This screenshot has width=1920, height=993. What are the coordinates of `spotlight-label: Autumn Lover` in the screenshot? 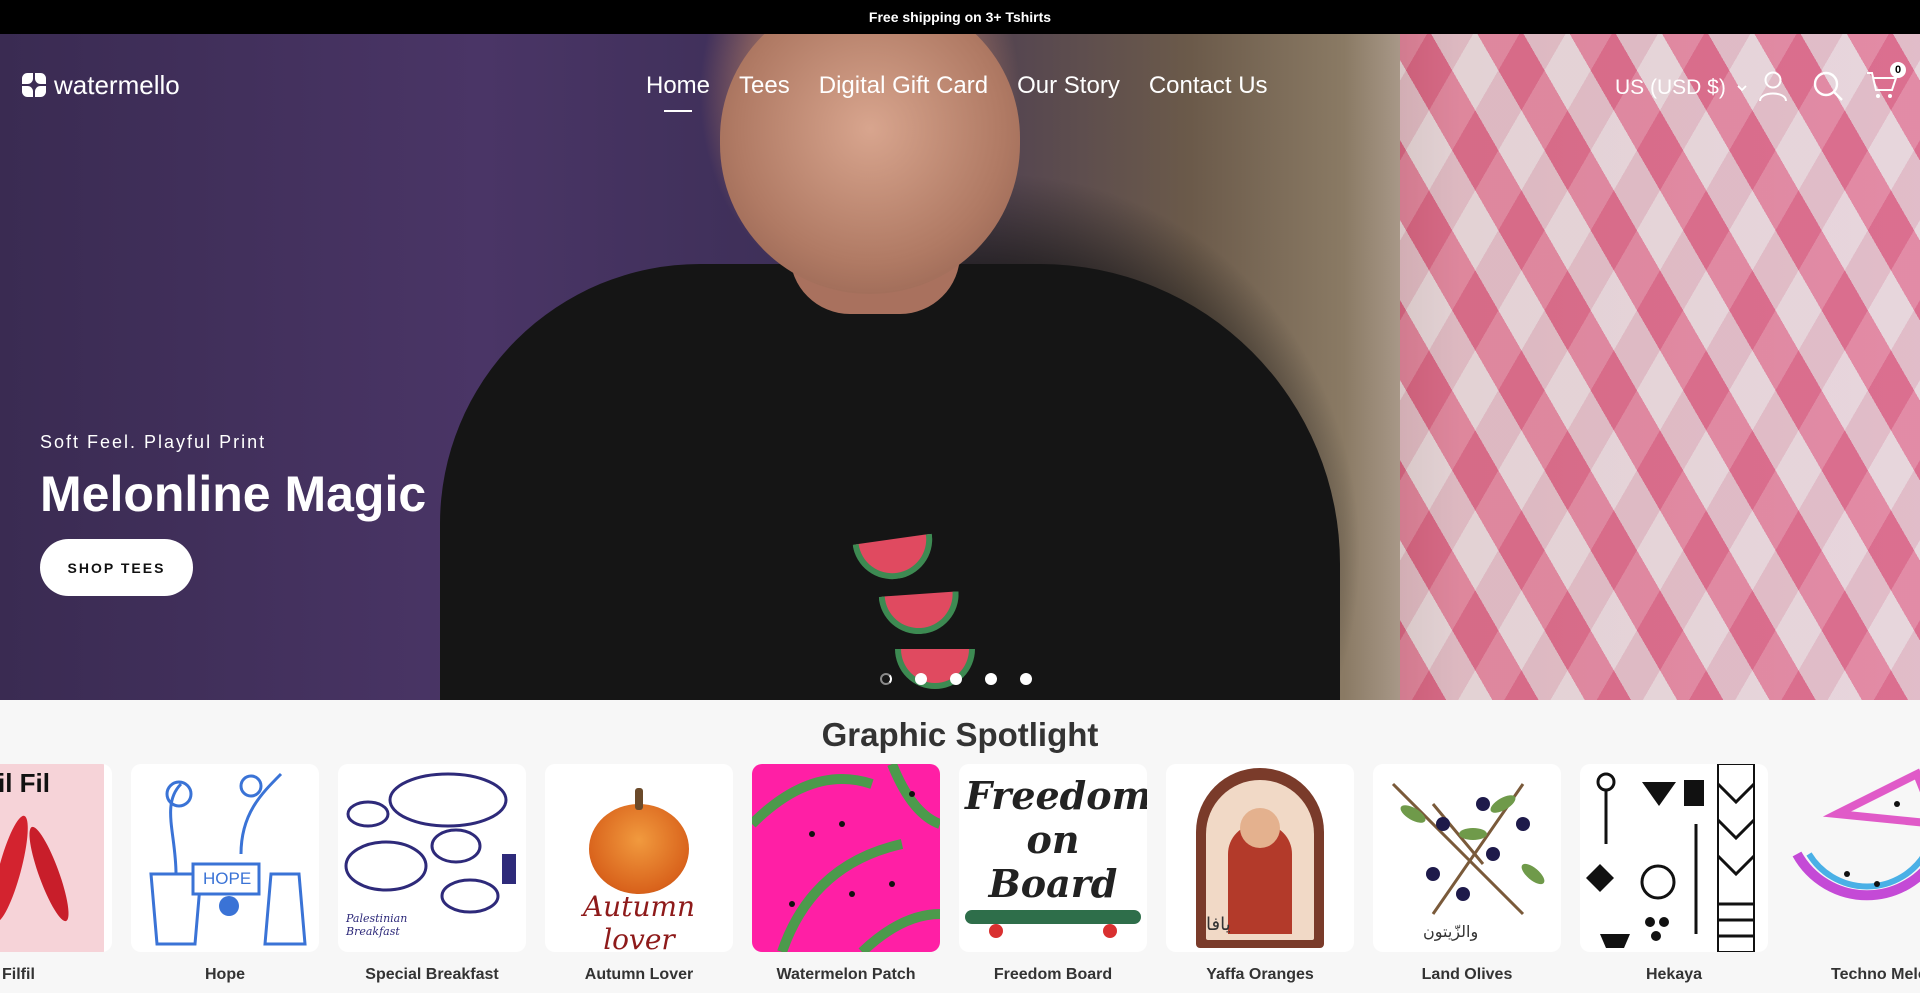 It's located at (639, 974).